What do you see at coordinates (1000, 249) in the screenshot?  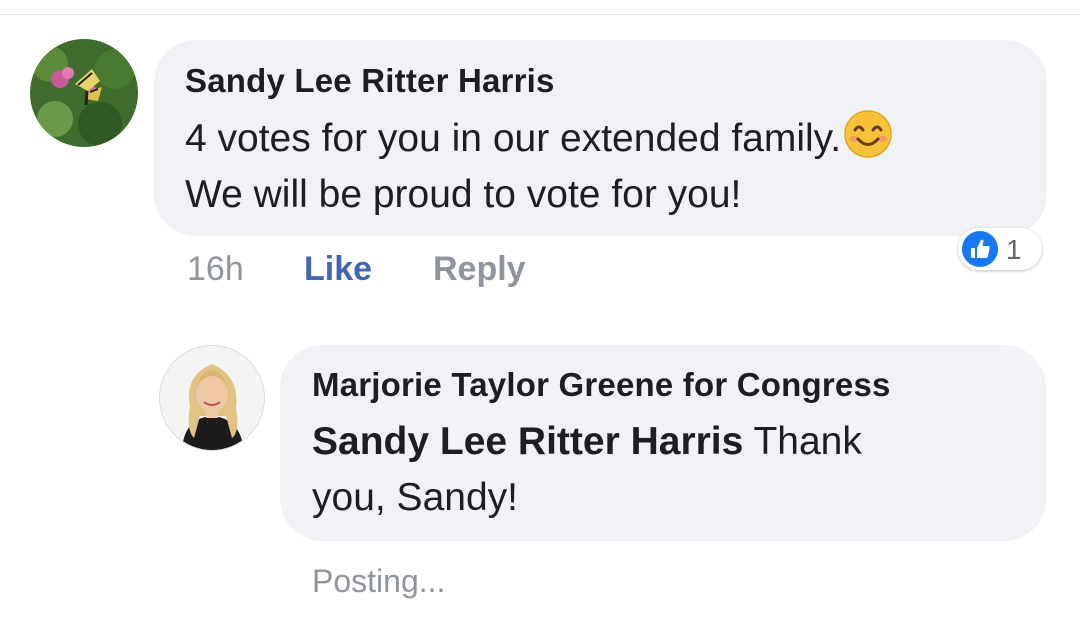 I see `reaction-badge: 1` at bounding box center [1000, 249].